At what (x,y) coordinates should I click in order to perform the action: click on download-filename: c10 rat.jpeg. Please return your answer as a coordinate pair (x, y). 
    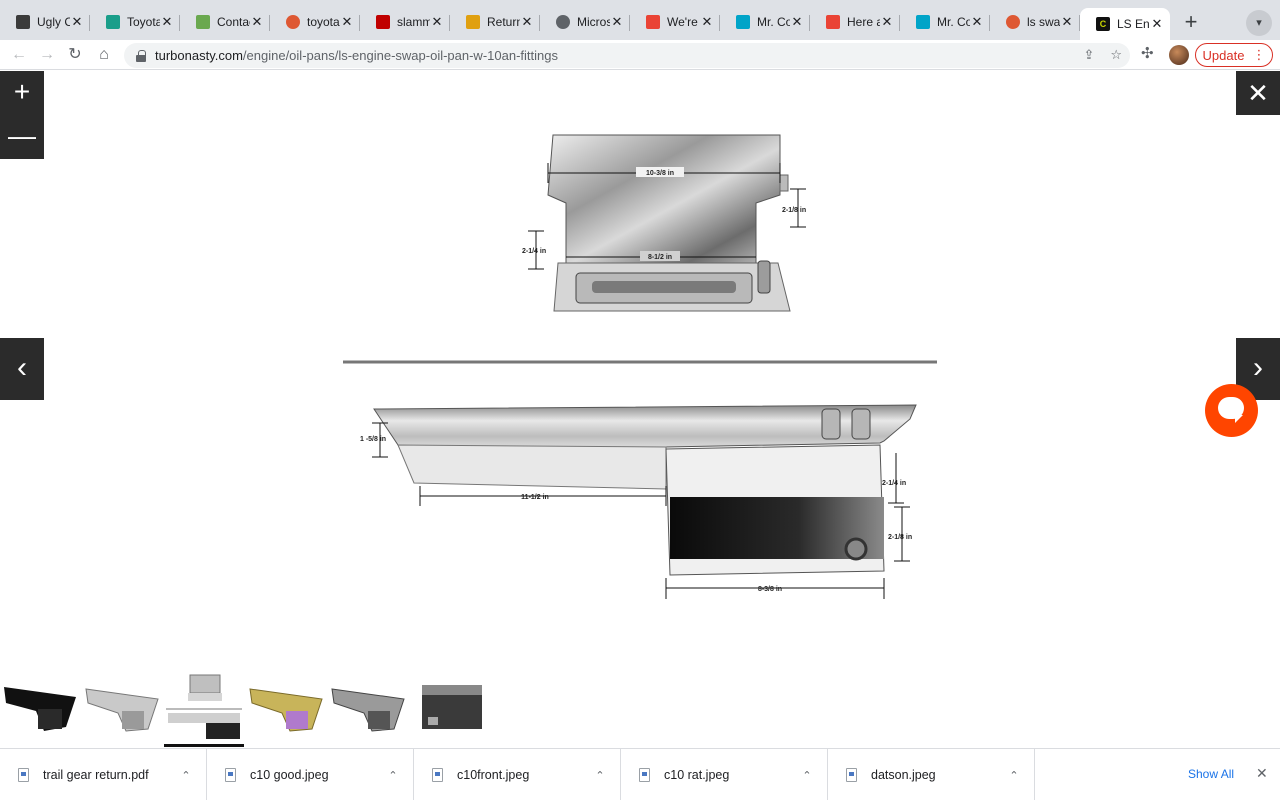
    Looking at the image, I should click on (697, 775).